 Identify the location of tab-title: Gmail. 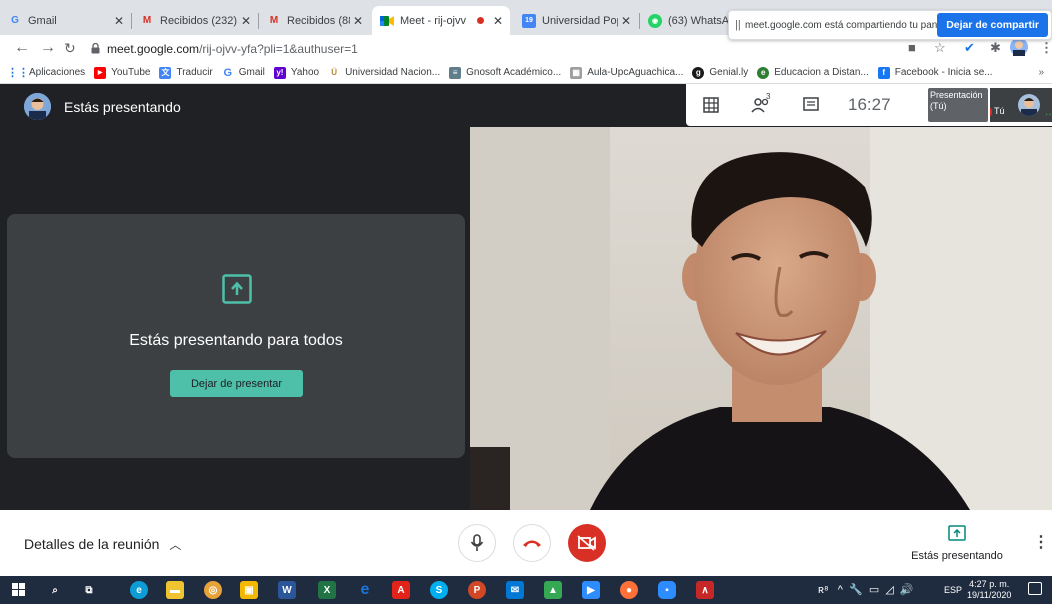
(42, 20).